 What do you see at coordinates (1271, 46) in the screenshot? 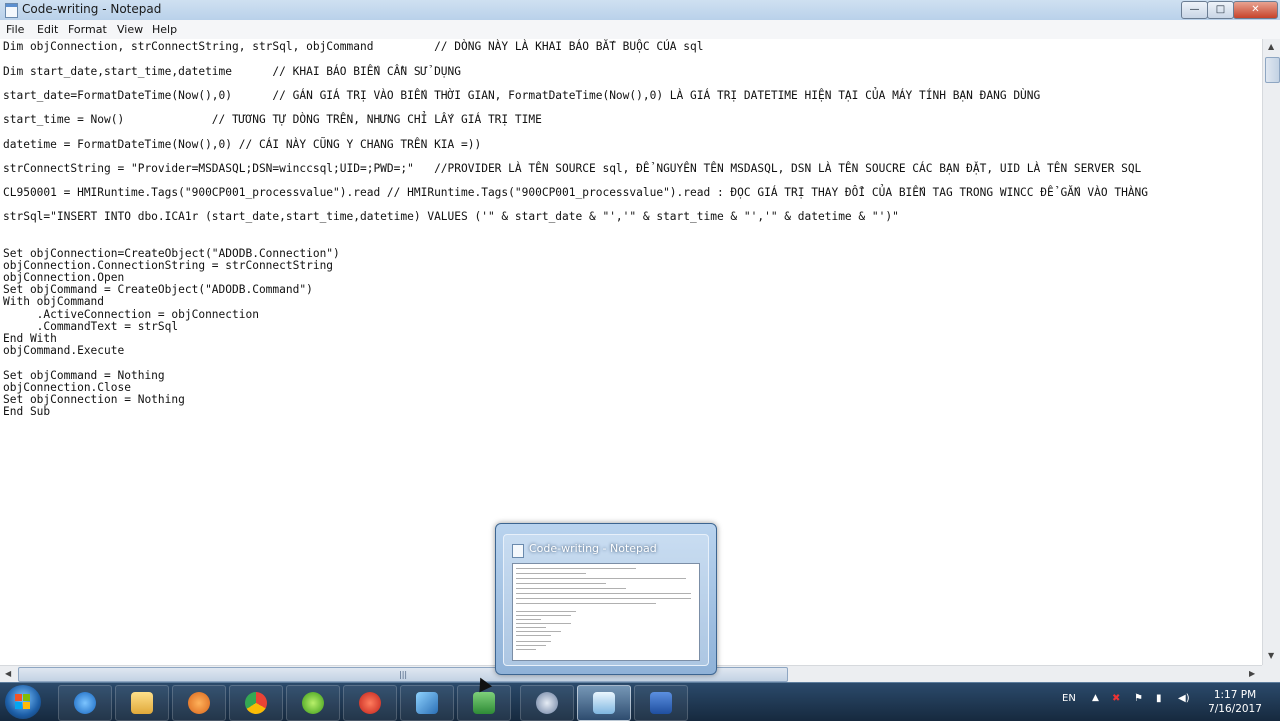
I see `scroll-up-icon: ▲` at bounding box center [1271, 46].